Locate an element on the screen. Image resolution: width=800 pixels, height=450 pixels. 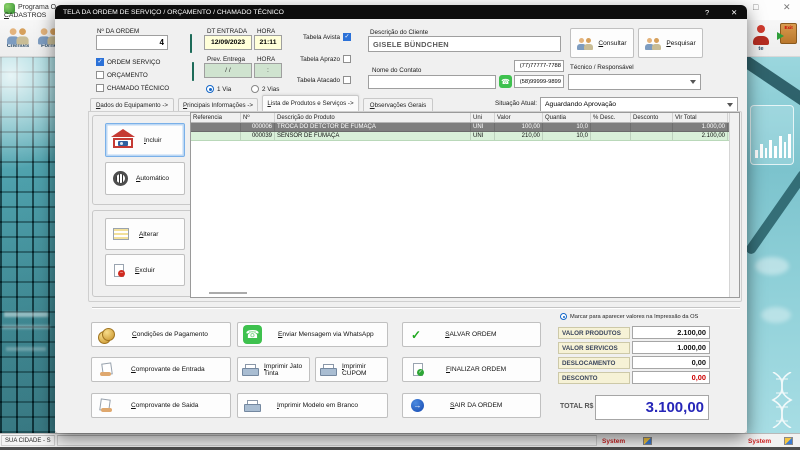
check-tabela-avista: Tabela Avista ✓ is located at coordinates (315, 37).